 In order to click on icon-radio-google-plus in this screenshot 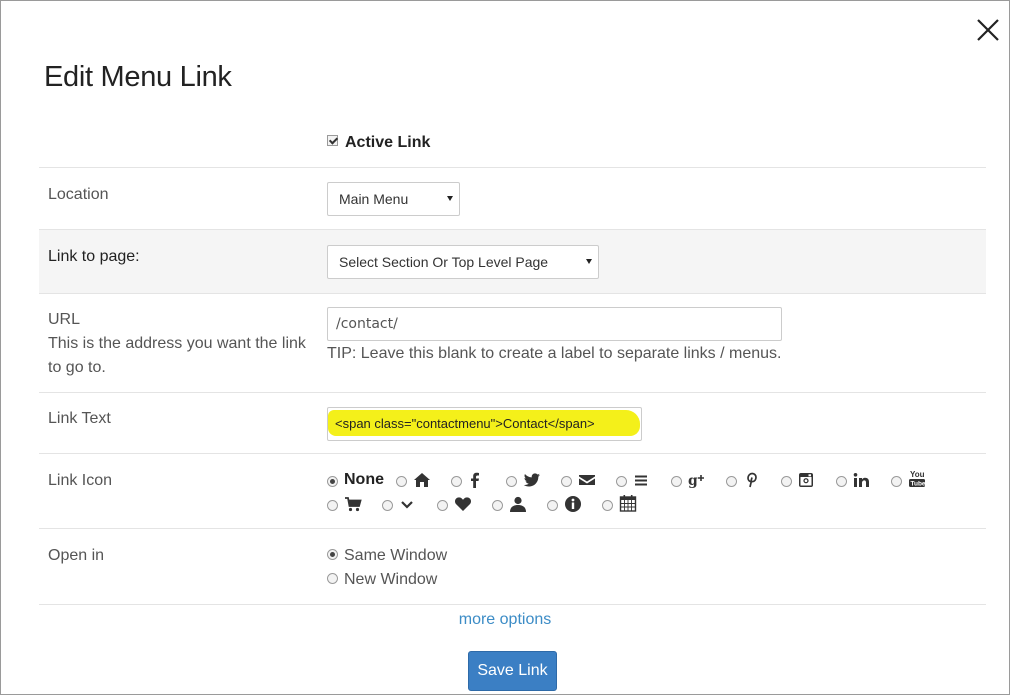, I will do `click(676, 481)`.